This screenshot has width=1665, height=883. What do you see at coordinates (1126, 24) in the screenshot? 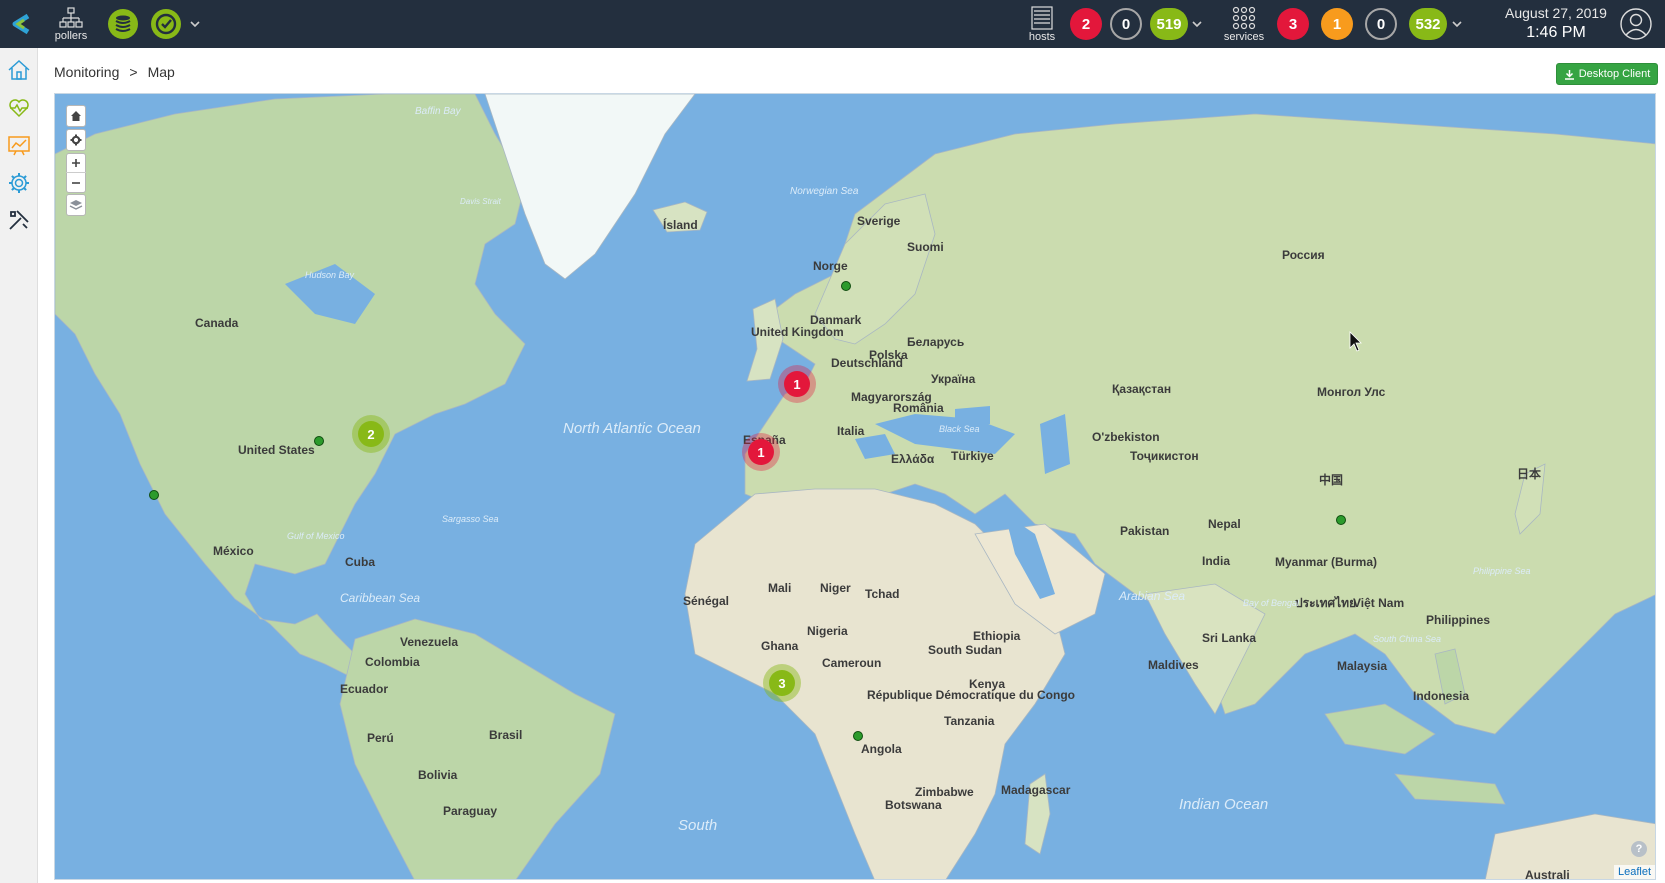
I see `hosts-unreachable-badge: 0` at bounding box center [1126, 24].